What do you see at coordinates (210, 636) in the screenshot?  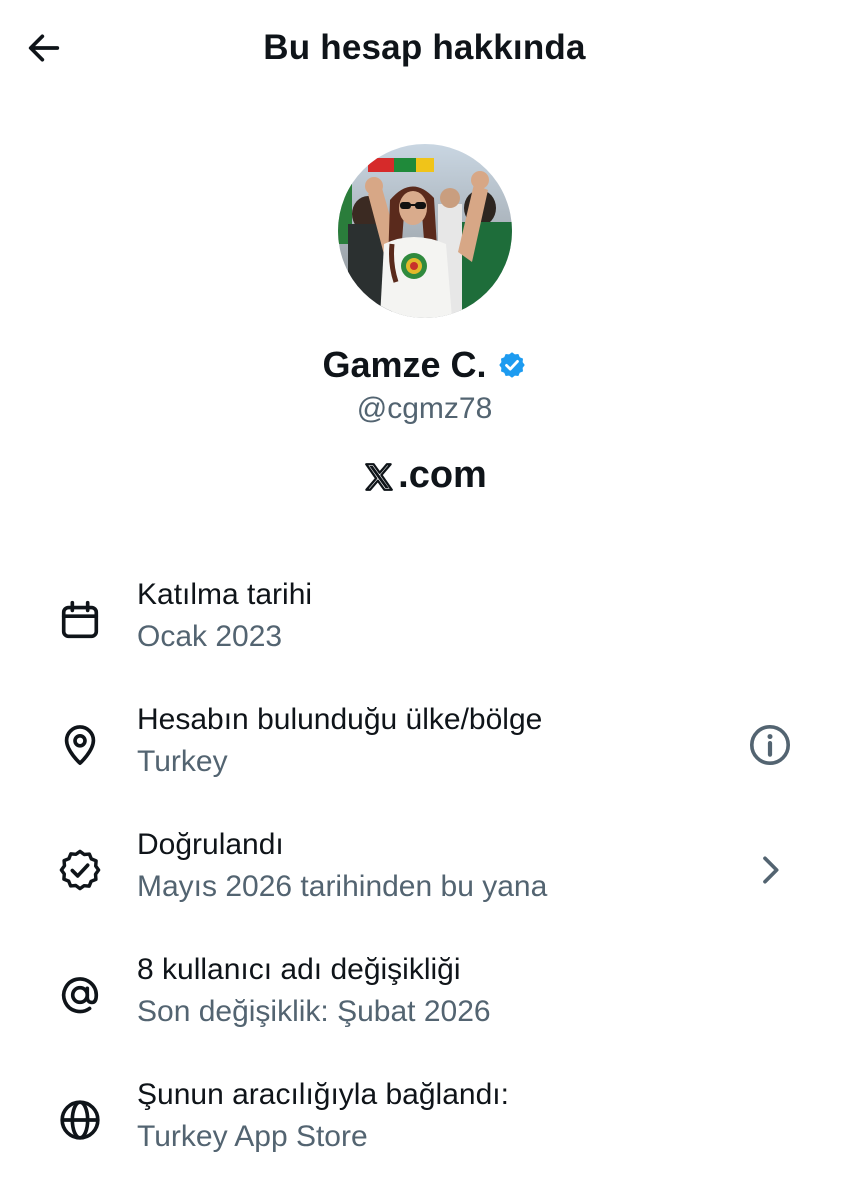 I see `detail-value: Ocak 2023` at bounding box center [210, 636].